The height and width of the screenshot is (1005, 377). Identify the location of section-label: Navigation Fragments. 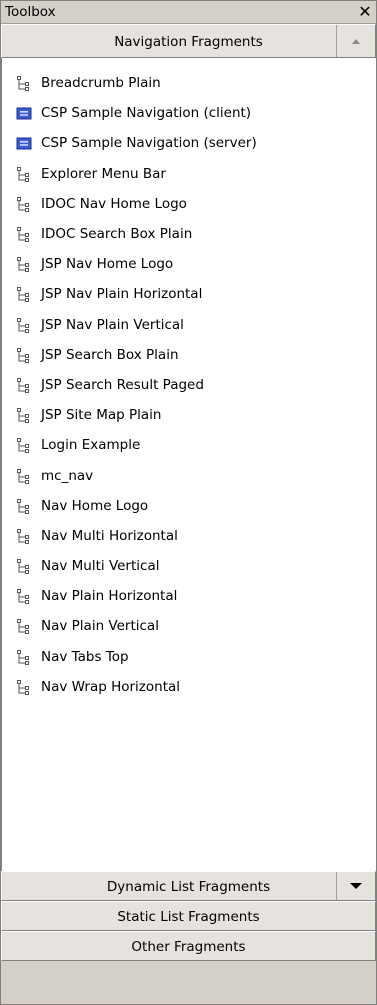
(188, 42).